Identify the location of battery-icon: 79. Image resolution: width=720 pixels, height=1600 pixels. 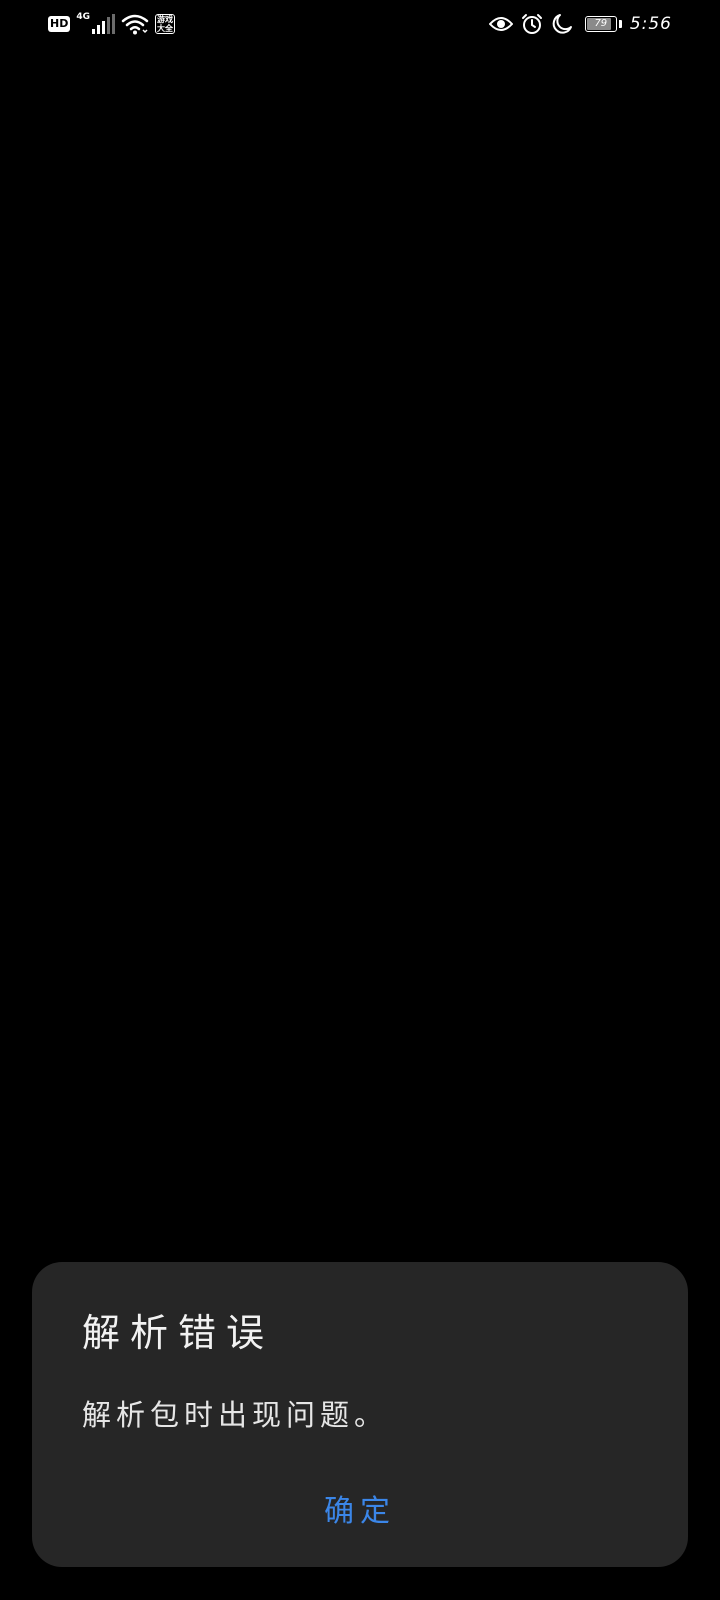
(600, 24).